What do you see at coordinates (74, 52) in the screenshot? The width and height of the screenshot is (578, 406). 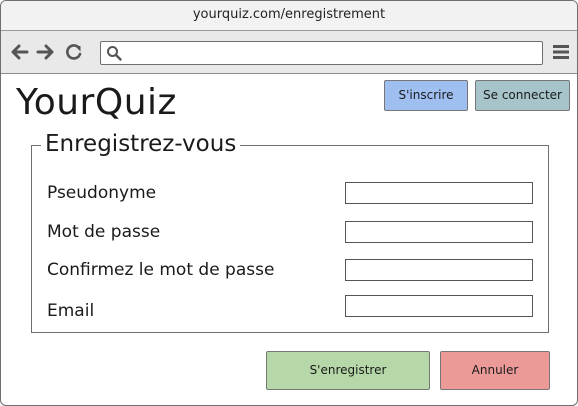 I see `reload-icon` at bounding box center [74, 52].